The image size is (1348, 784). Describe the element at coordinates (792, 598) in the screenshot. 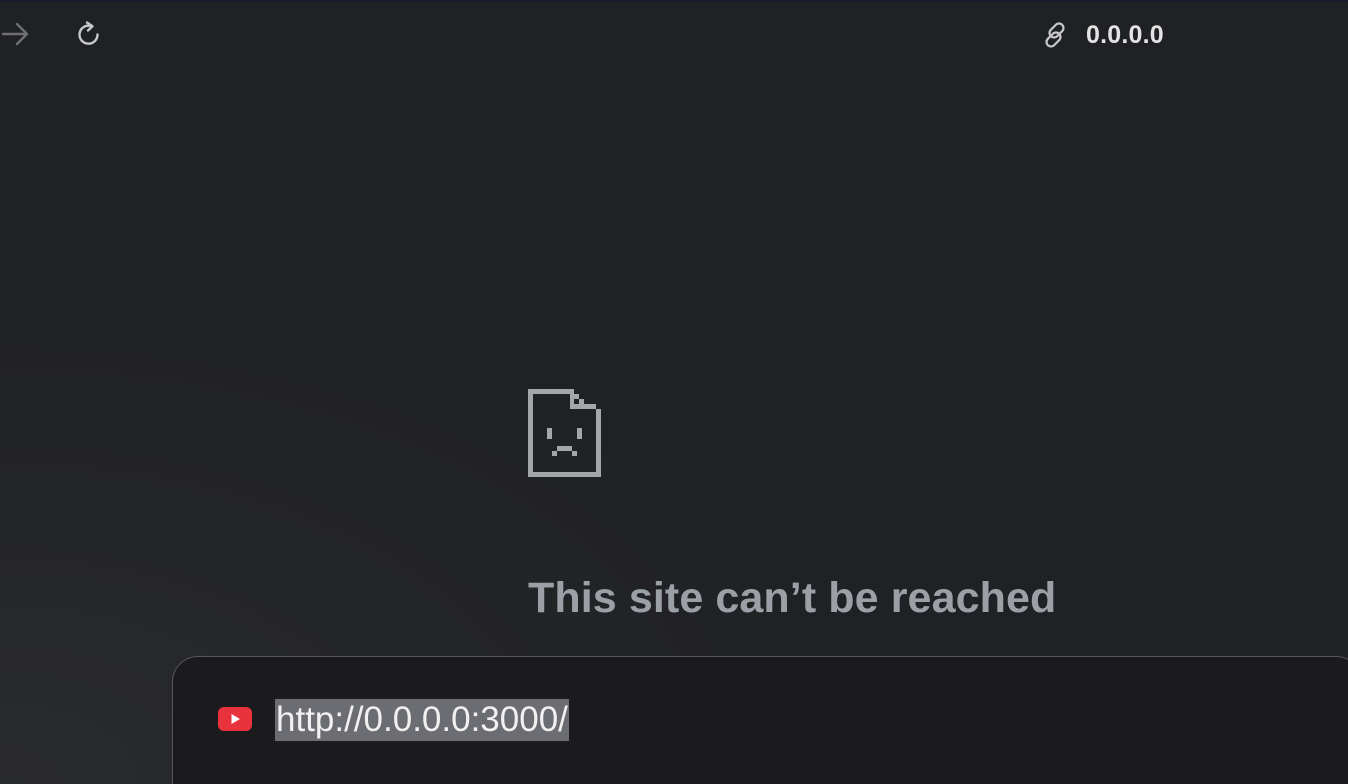

I see `error-title: This site can’t be reached` at that location.